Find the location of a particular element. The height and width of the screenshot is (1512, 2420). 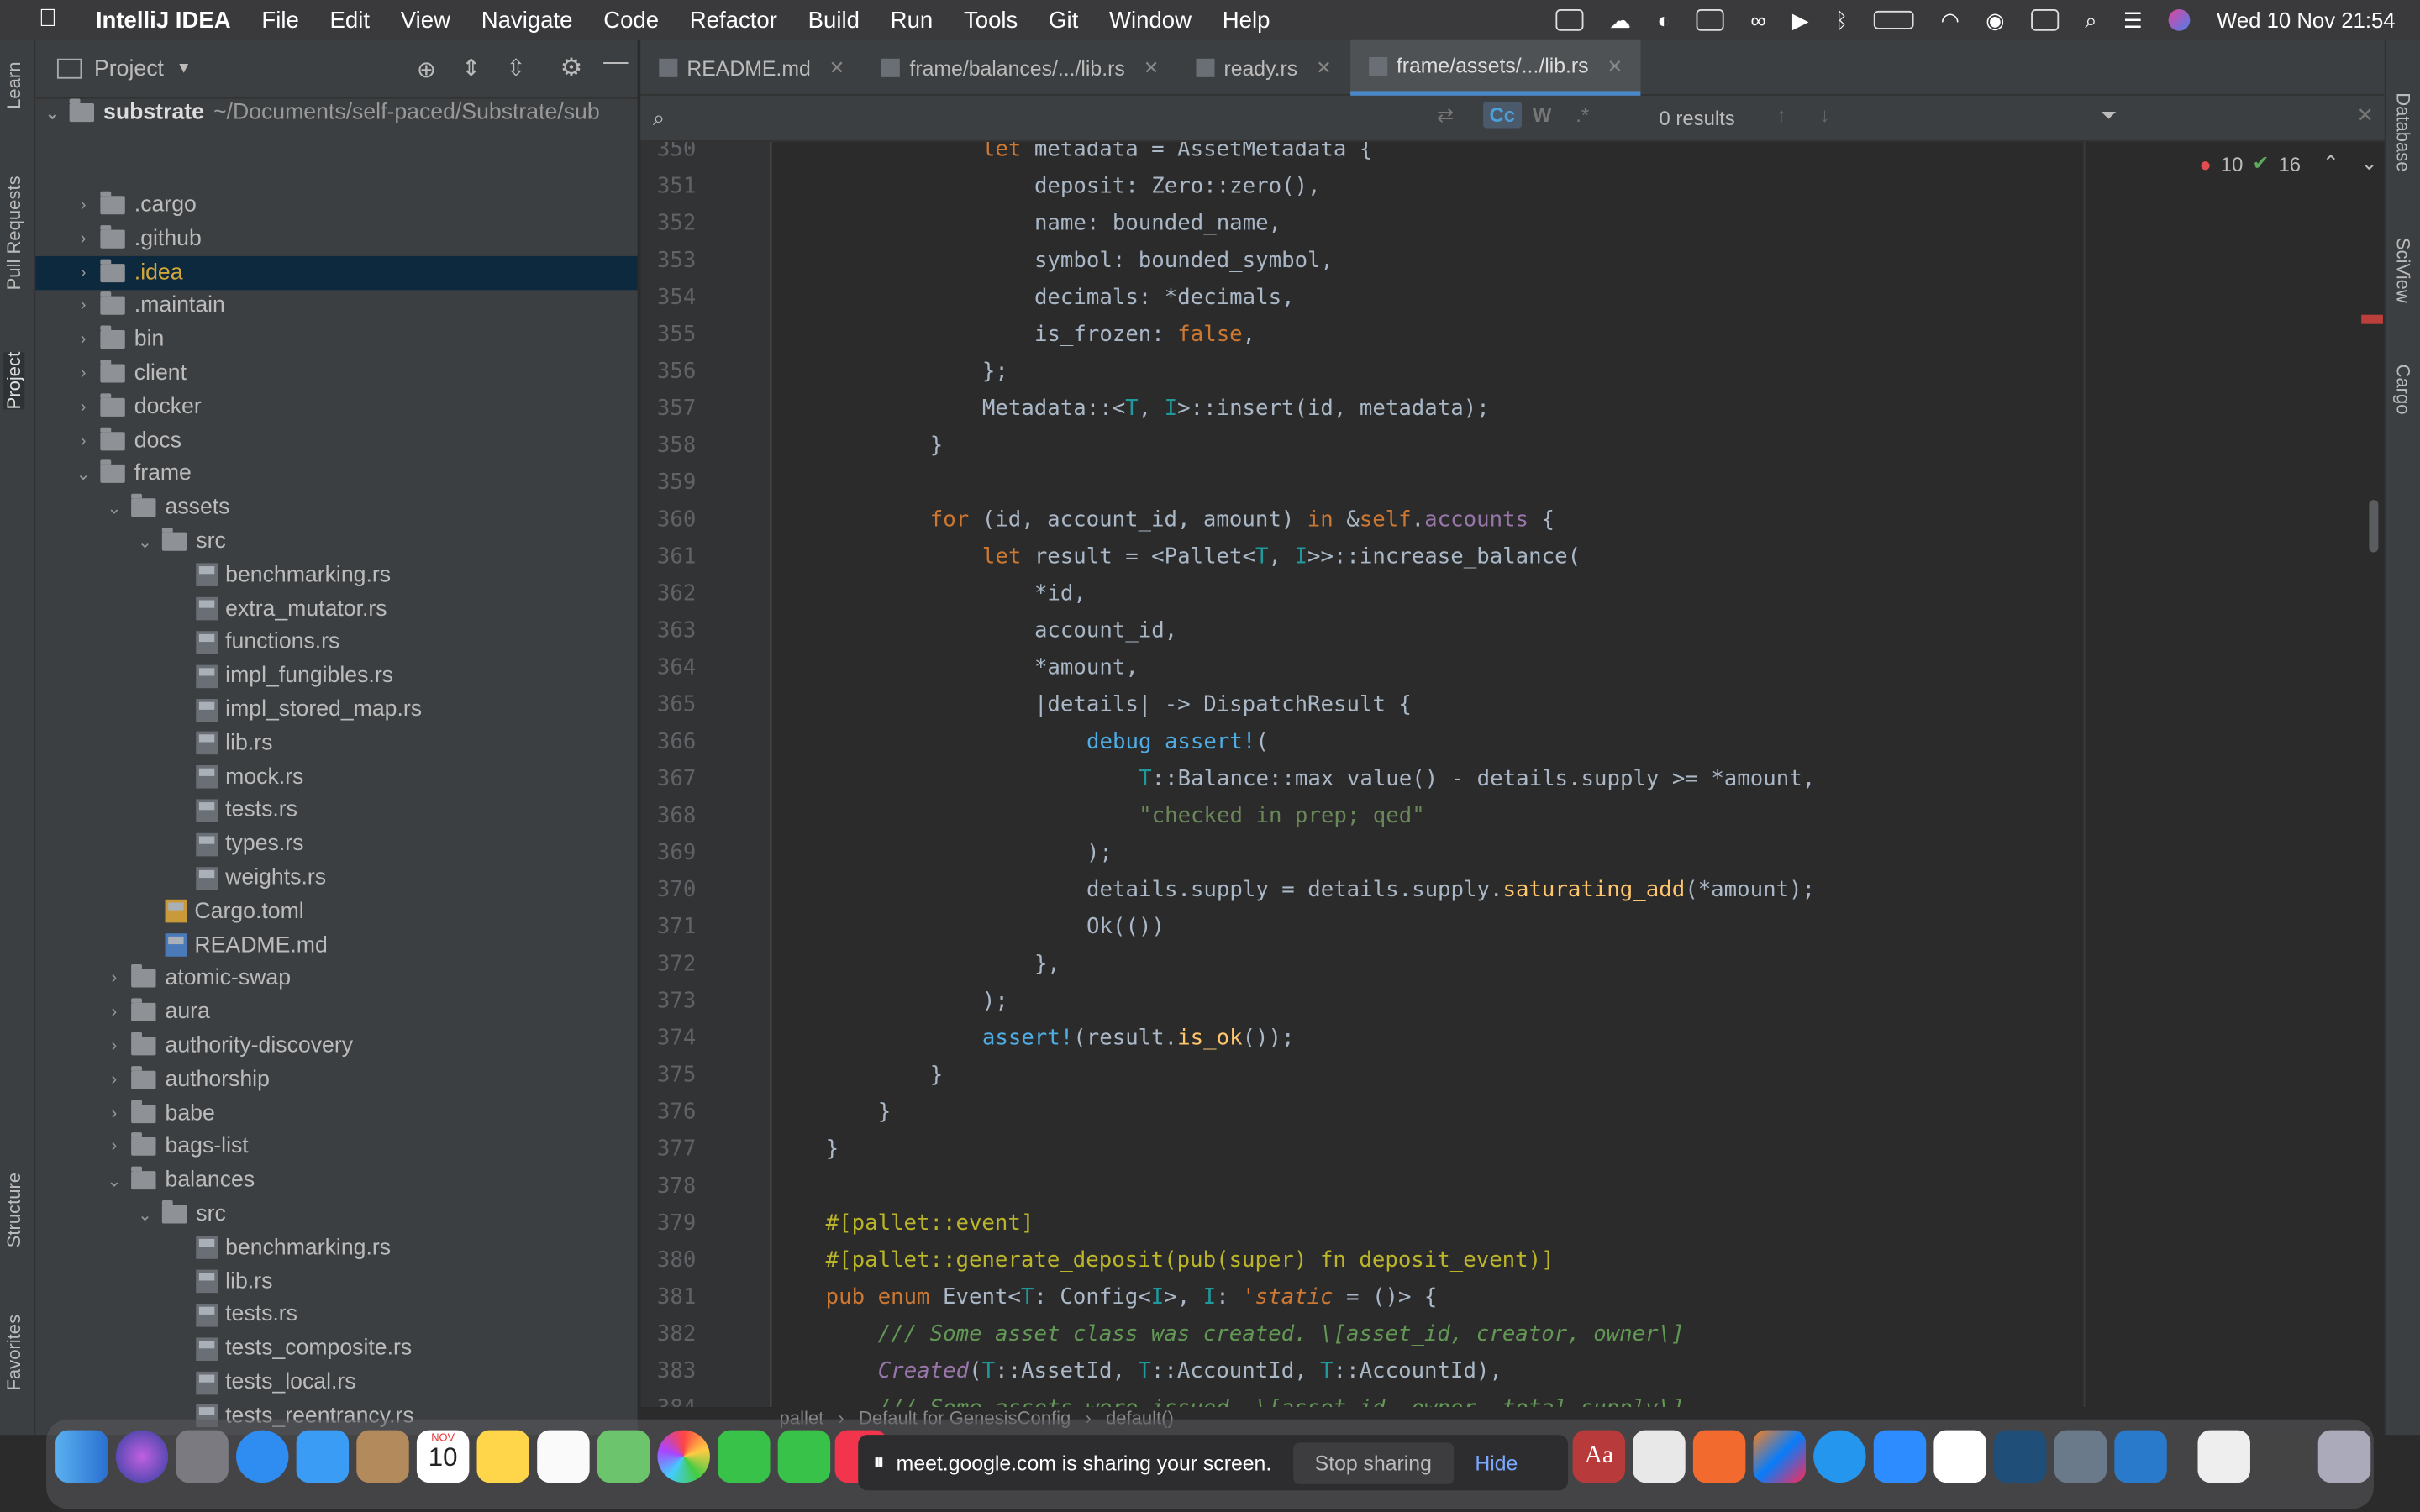

code-line: 374 assert!(result.is_ok()); is located at coordinates (1512, 1038).